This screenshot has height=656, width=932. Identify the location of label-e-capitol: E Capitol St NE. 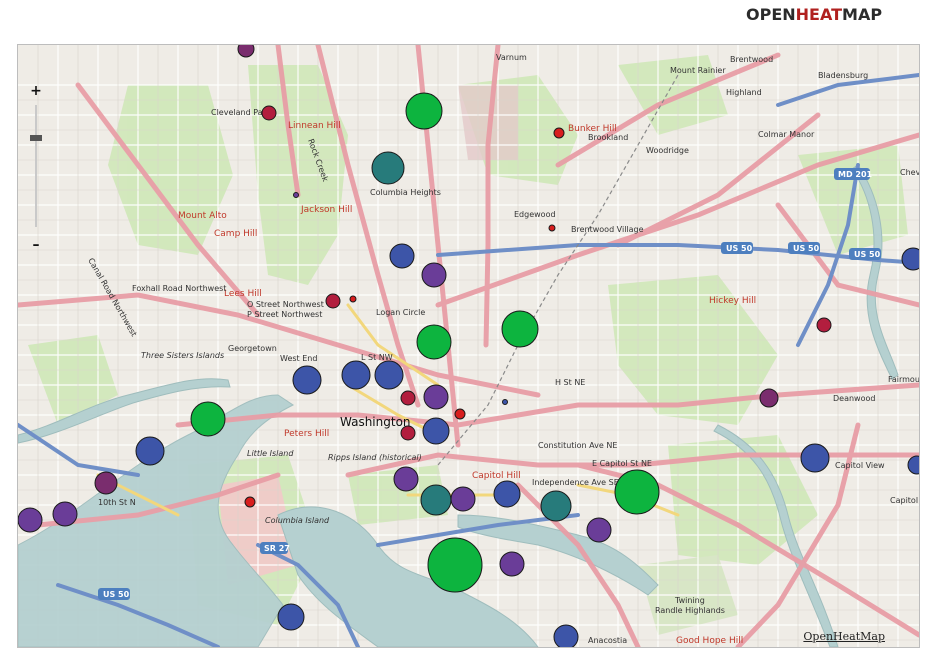
(622, 463).